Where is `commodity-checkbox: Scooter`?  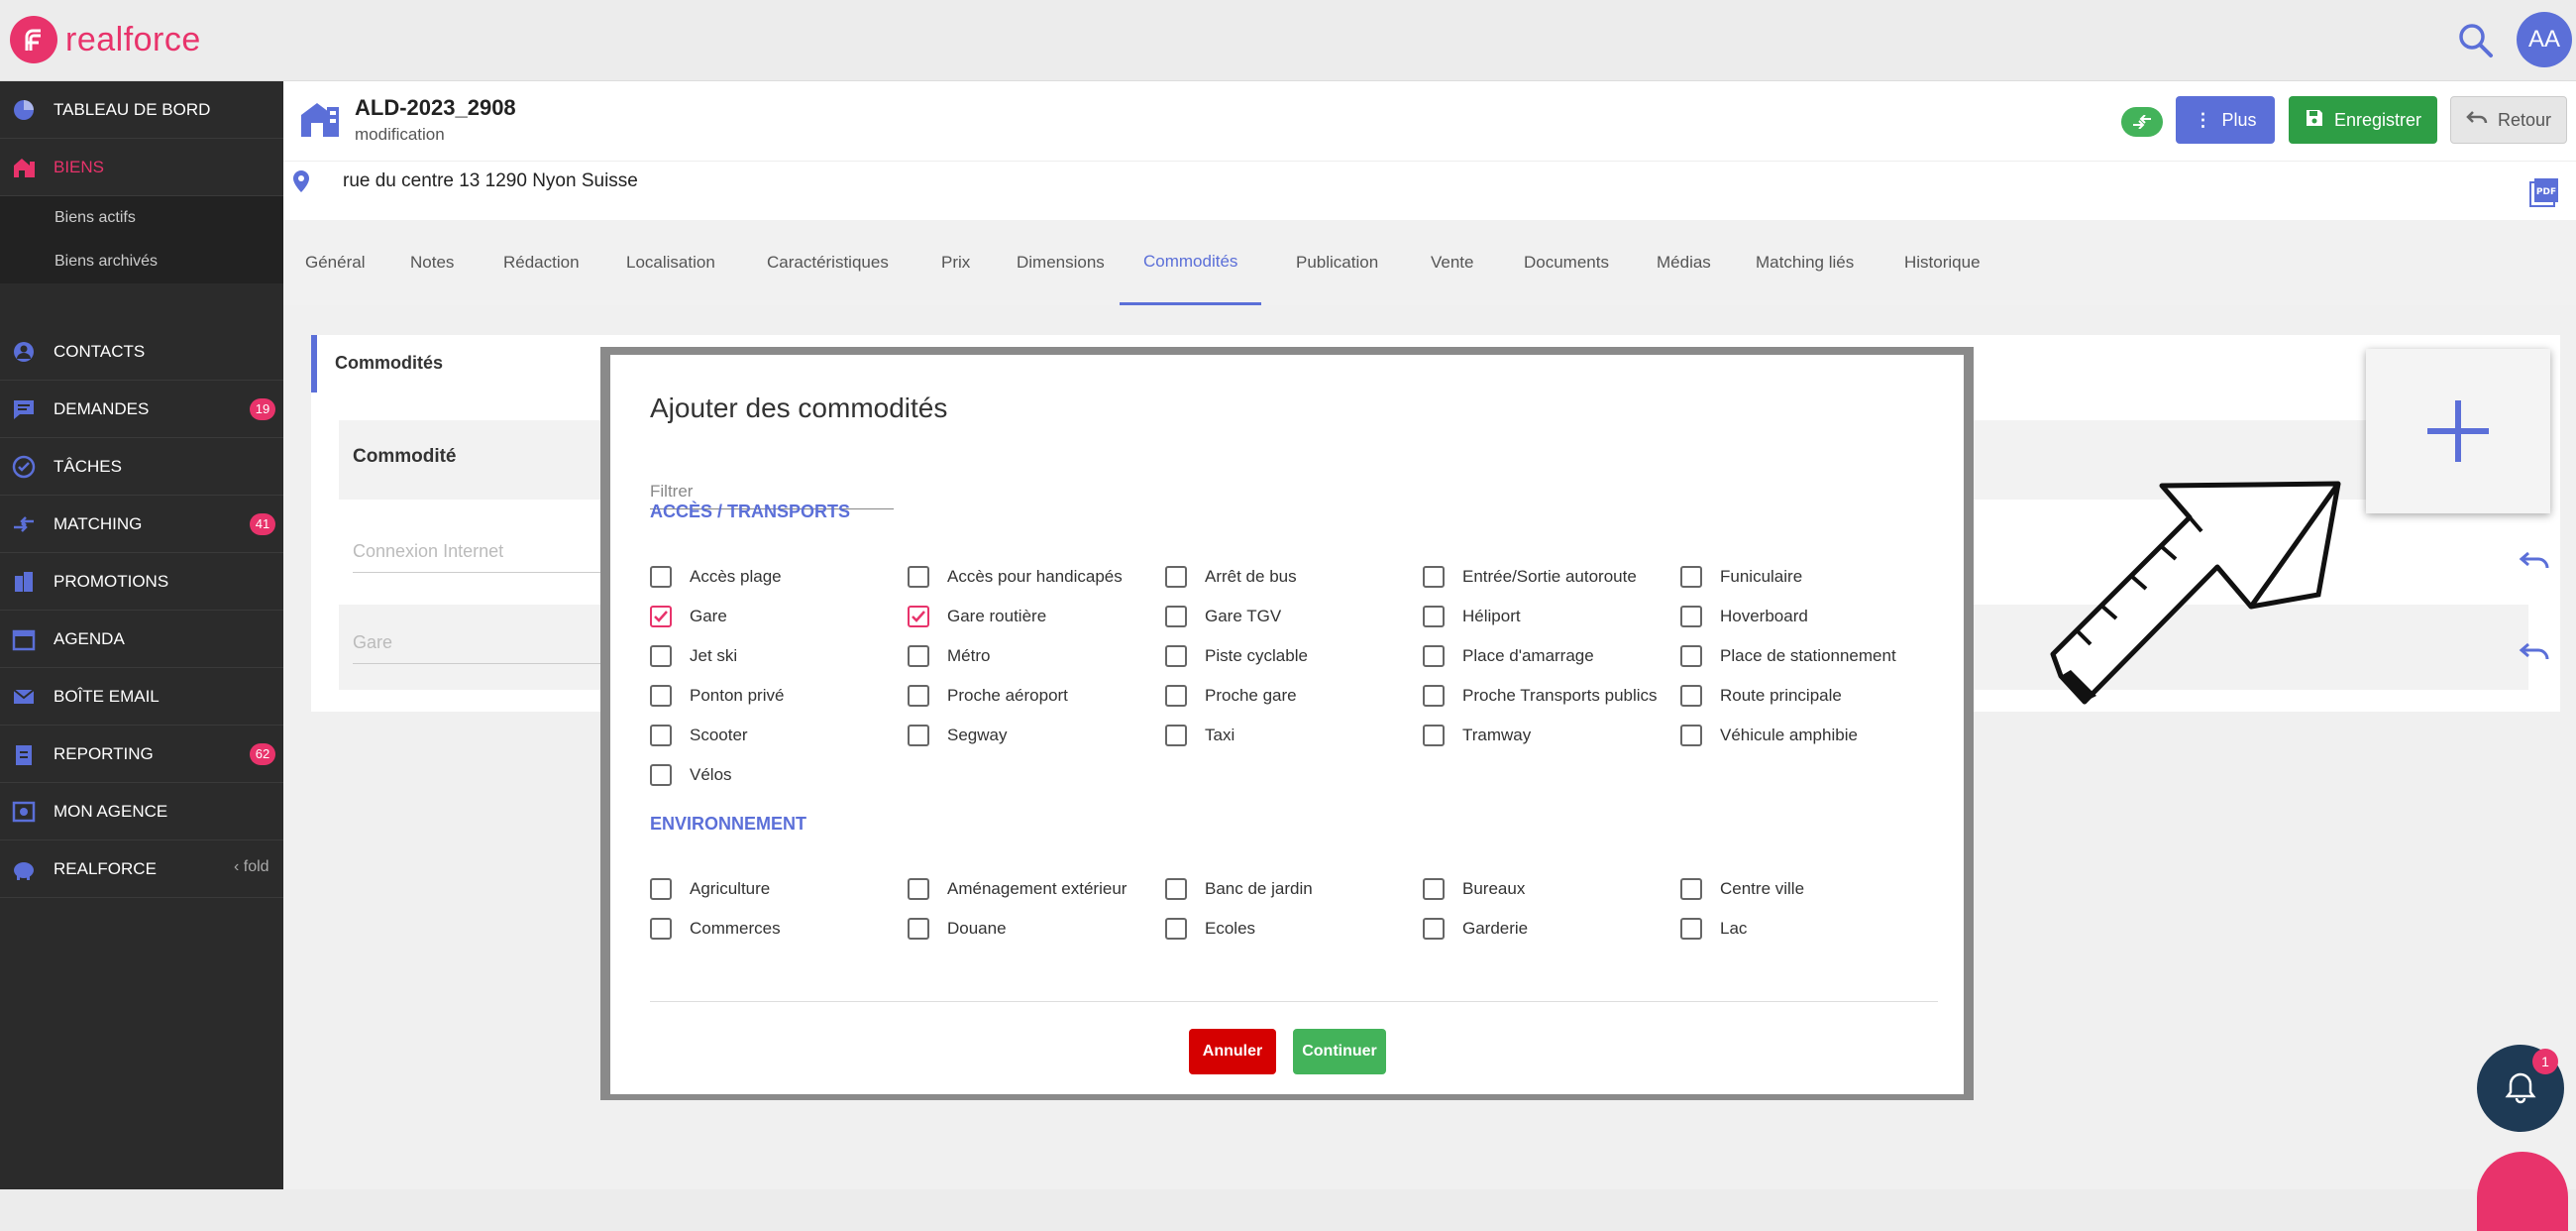 commodity-checkbox: Scooter is located at coordinates (699, 735).